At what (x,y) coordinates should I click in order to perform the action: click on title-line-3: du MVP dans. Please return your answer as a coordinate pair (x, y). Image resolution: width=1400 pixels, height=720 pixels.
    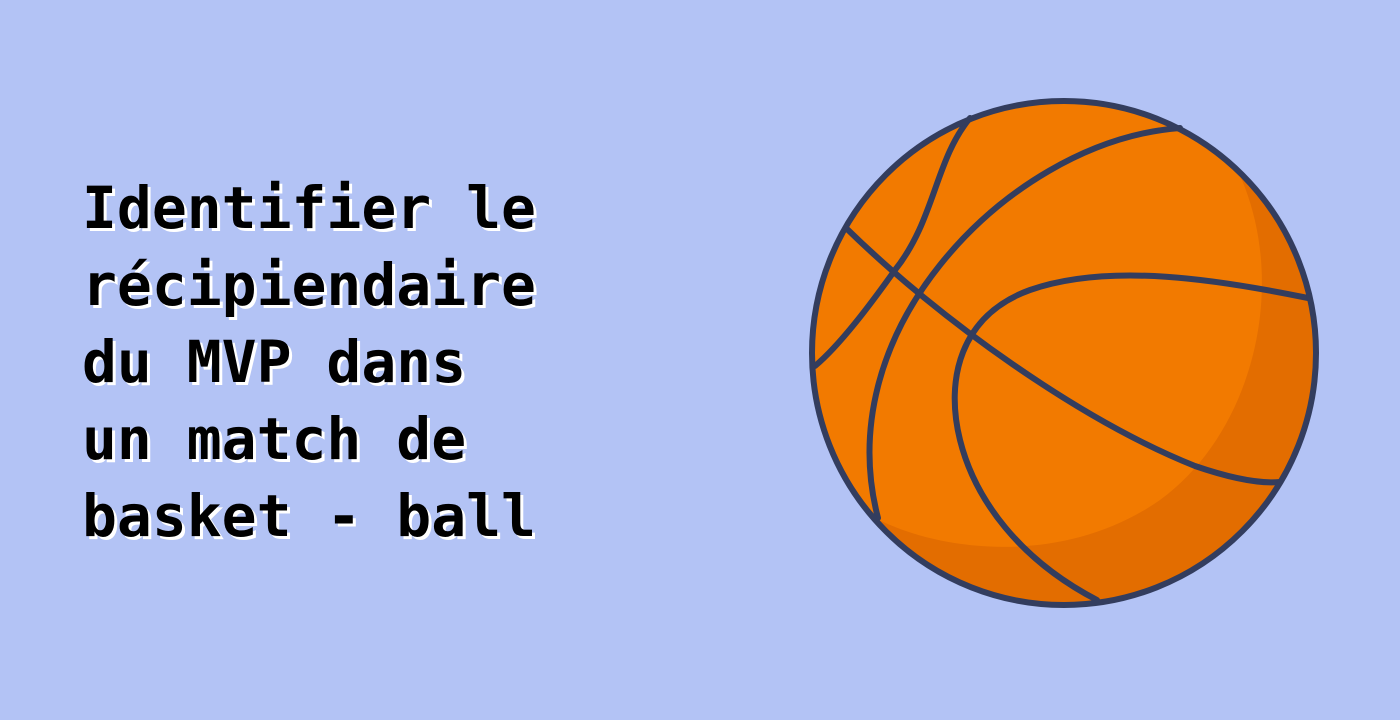
    Looking at the image, I should click on (274, 362).